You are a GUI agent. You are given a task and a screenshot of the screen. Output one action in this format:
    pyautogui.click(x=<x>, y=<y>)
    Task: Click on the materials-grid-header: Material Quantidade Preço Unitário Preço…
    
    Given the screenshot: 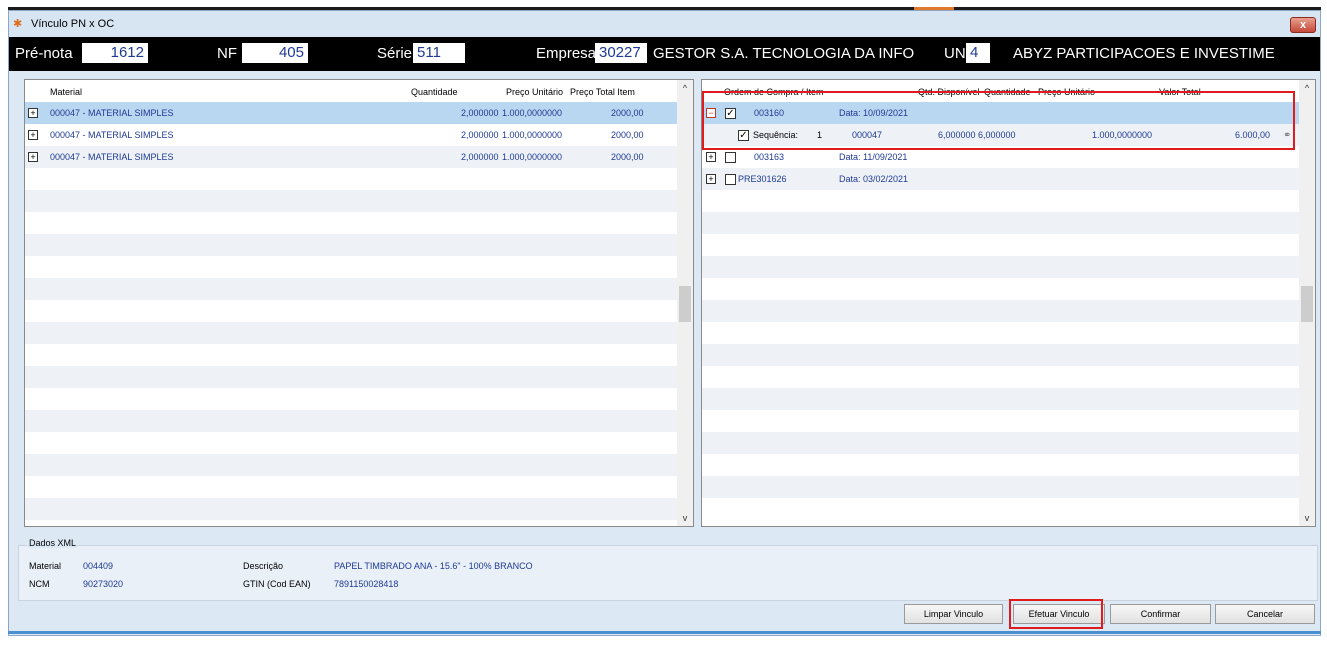 What is the action you would take?
    pyautogui.click(x=351, y=90)
    